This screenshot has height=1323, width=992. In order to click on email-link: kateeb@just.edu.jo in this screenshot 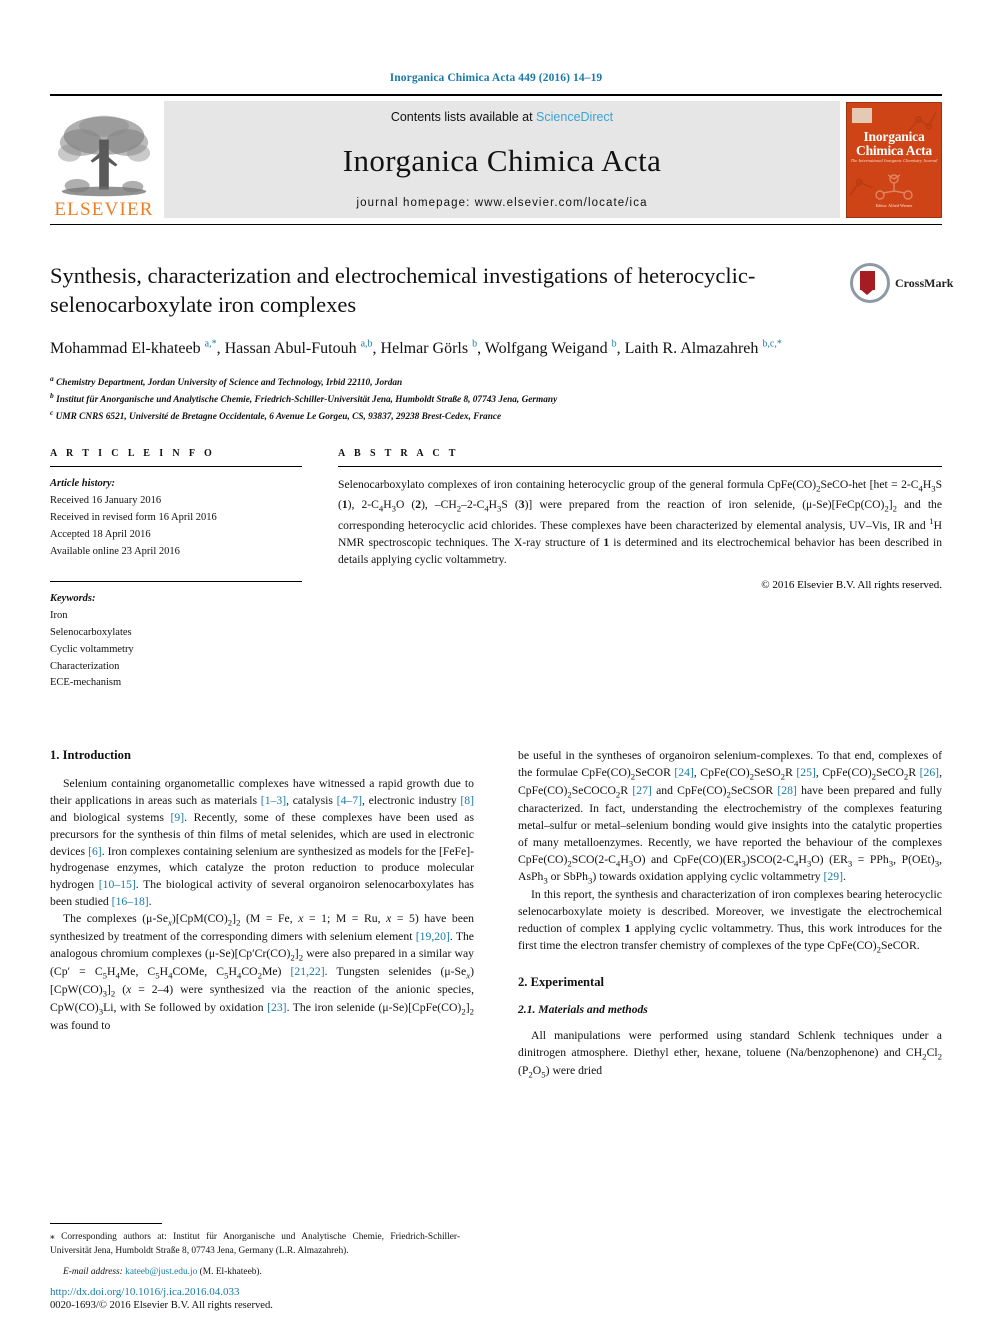, I will do `click(161, 1272)`.